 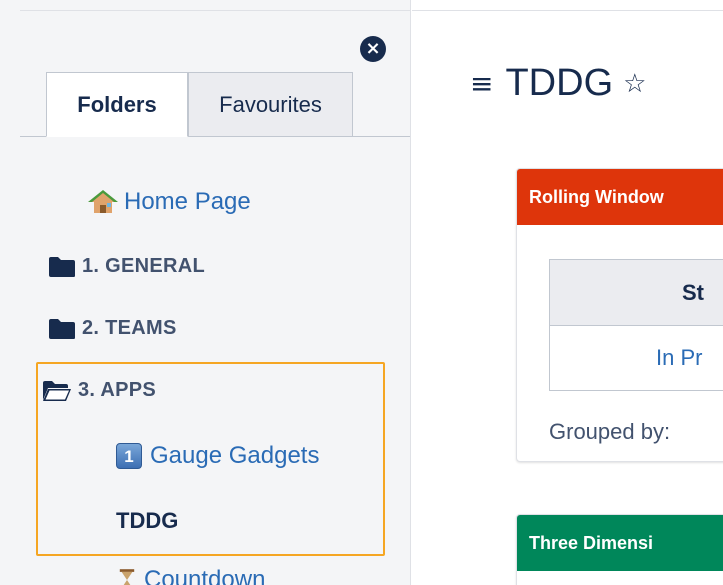 I want to click on star-icon: ☆, so click(x=634, y=84).